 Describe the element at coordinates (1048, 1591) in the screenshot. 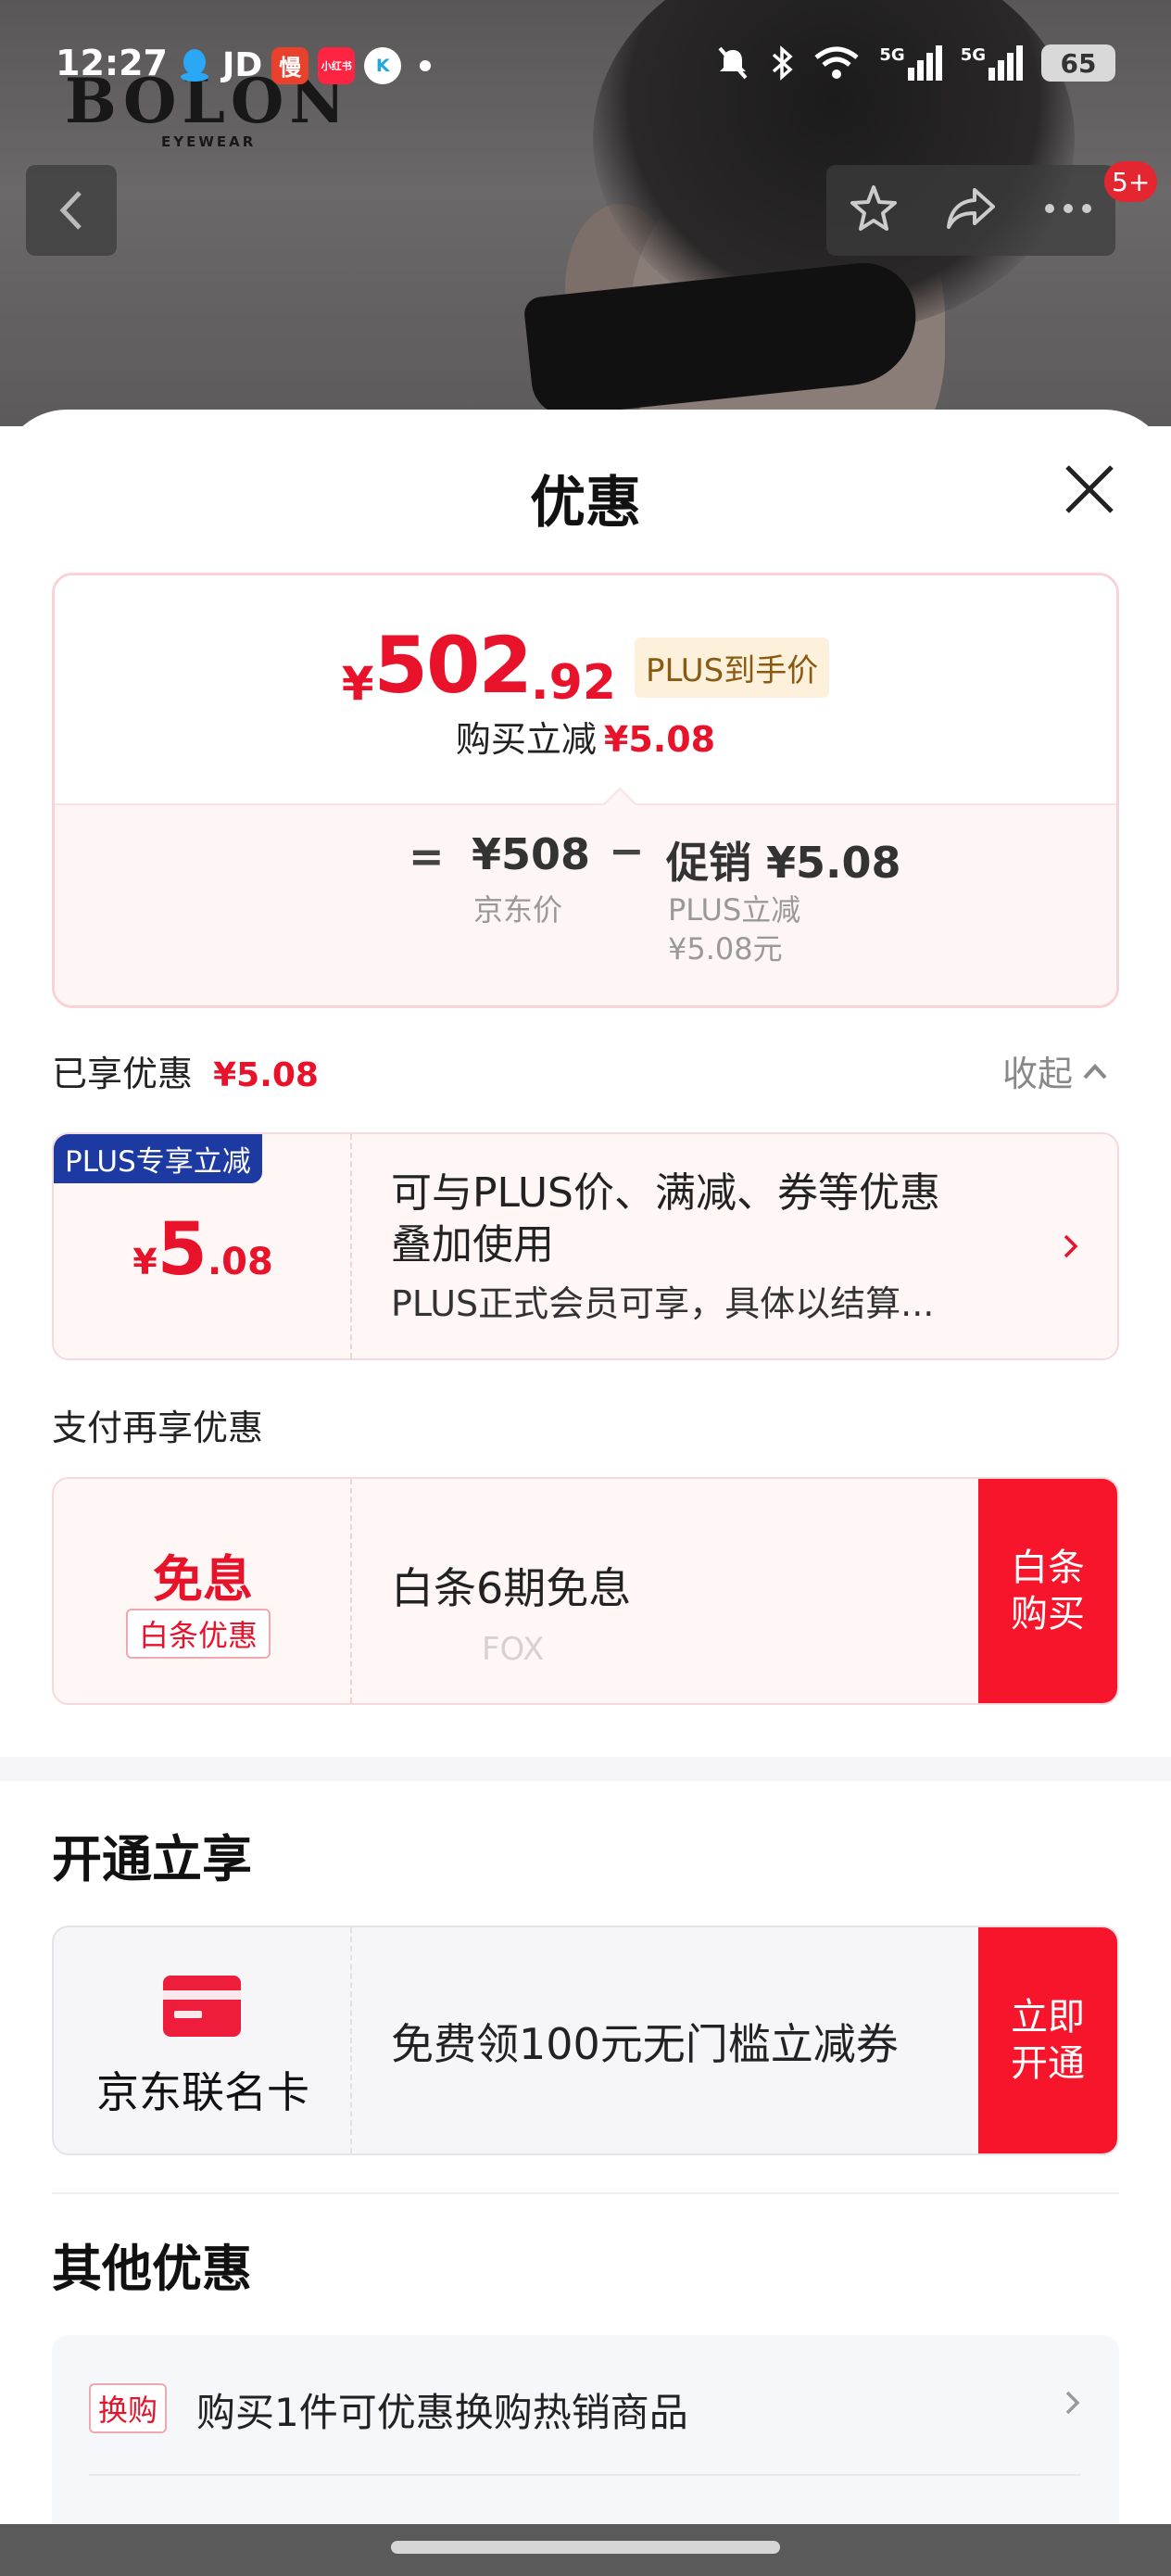

I see `baitiao-buy-button: 白条 购买` at that location.